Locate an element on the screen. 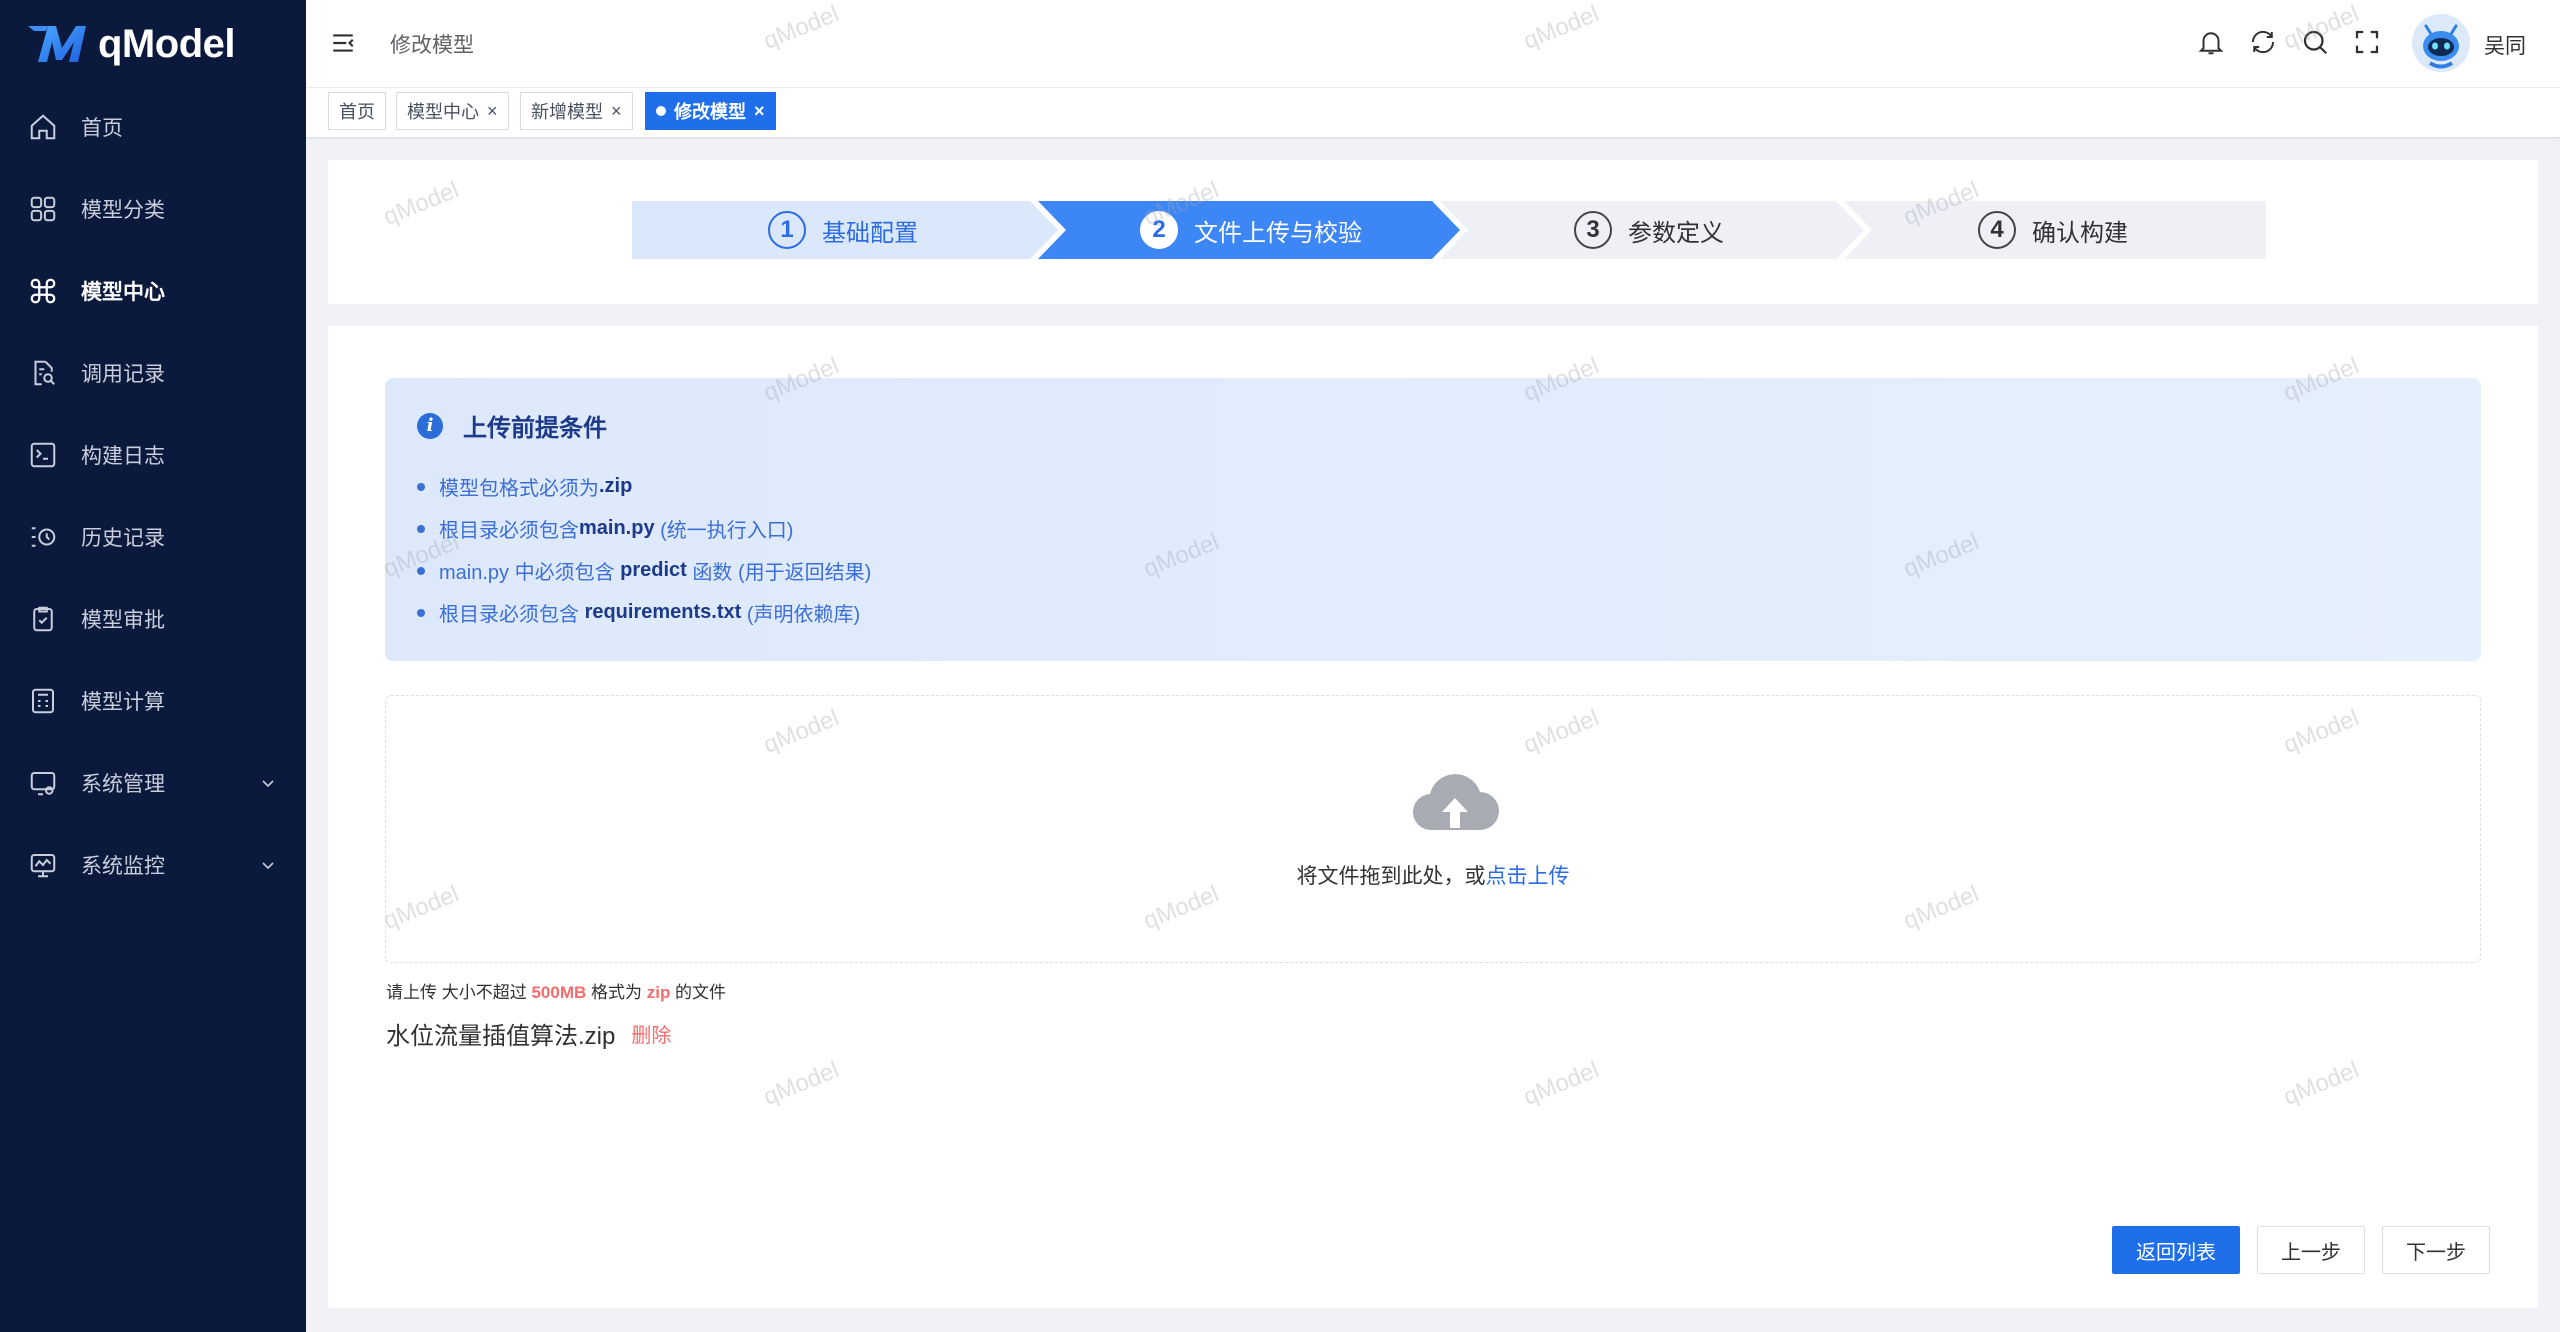 The image size is (2560, 1332). sidebar-item-label: 调用记录 is located at coordinates (123, 374).